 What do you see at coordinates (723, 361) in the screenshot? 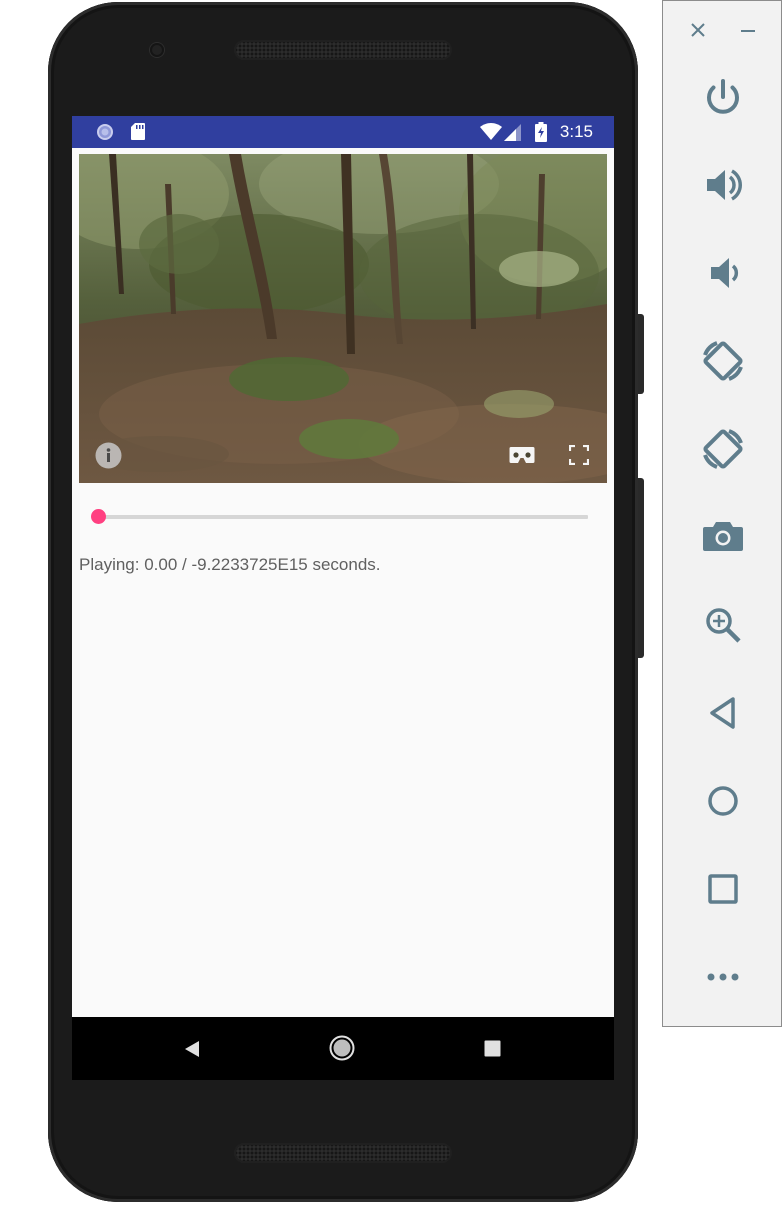
I see `rotate-left-icon` at bounding box center [723, 361].